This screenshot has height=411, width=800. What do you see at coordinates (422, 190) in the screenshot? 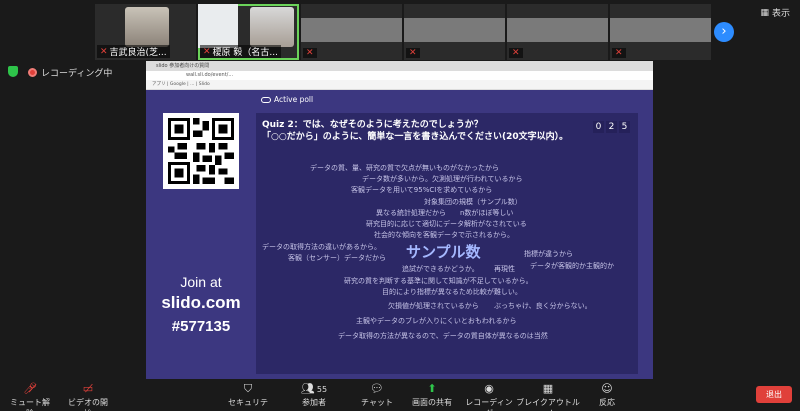
I see `cloud-word: 客観データを用いて95%CIを求めているから` at bounding box center [422, 190].